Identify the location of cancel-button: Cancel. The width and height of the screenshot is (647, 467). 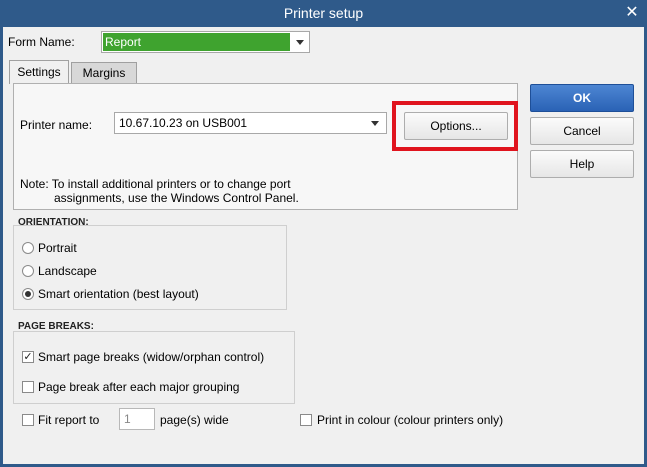
(582, 131).